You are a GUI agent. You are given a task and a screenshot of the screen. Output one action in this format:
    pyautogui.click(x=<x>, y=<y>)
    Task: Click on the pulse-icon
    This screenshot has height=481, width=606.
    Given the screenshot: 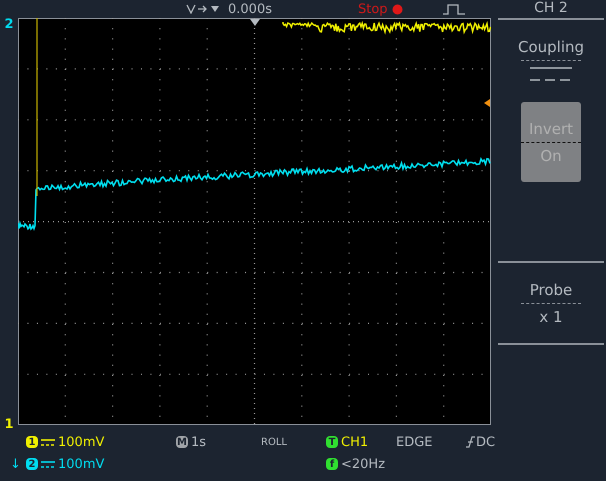 What is the action you would take?
    pyautogui.click(x=453, y=9)
    